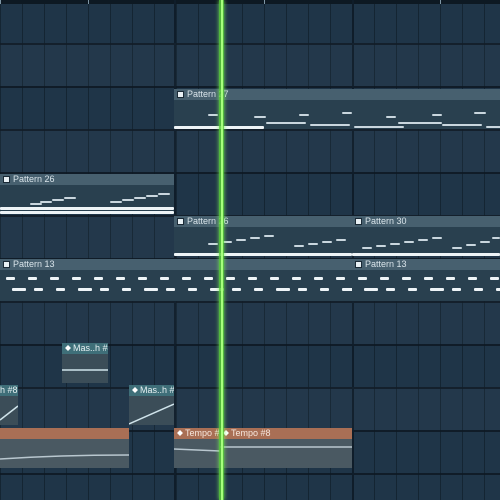 This screenshot has width=500, height=500. I want to click on clip-header, so click(64, 433).